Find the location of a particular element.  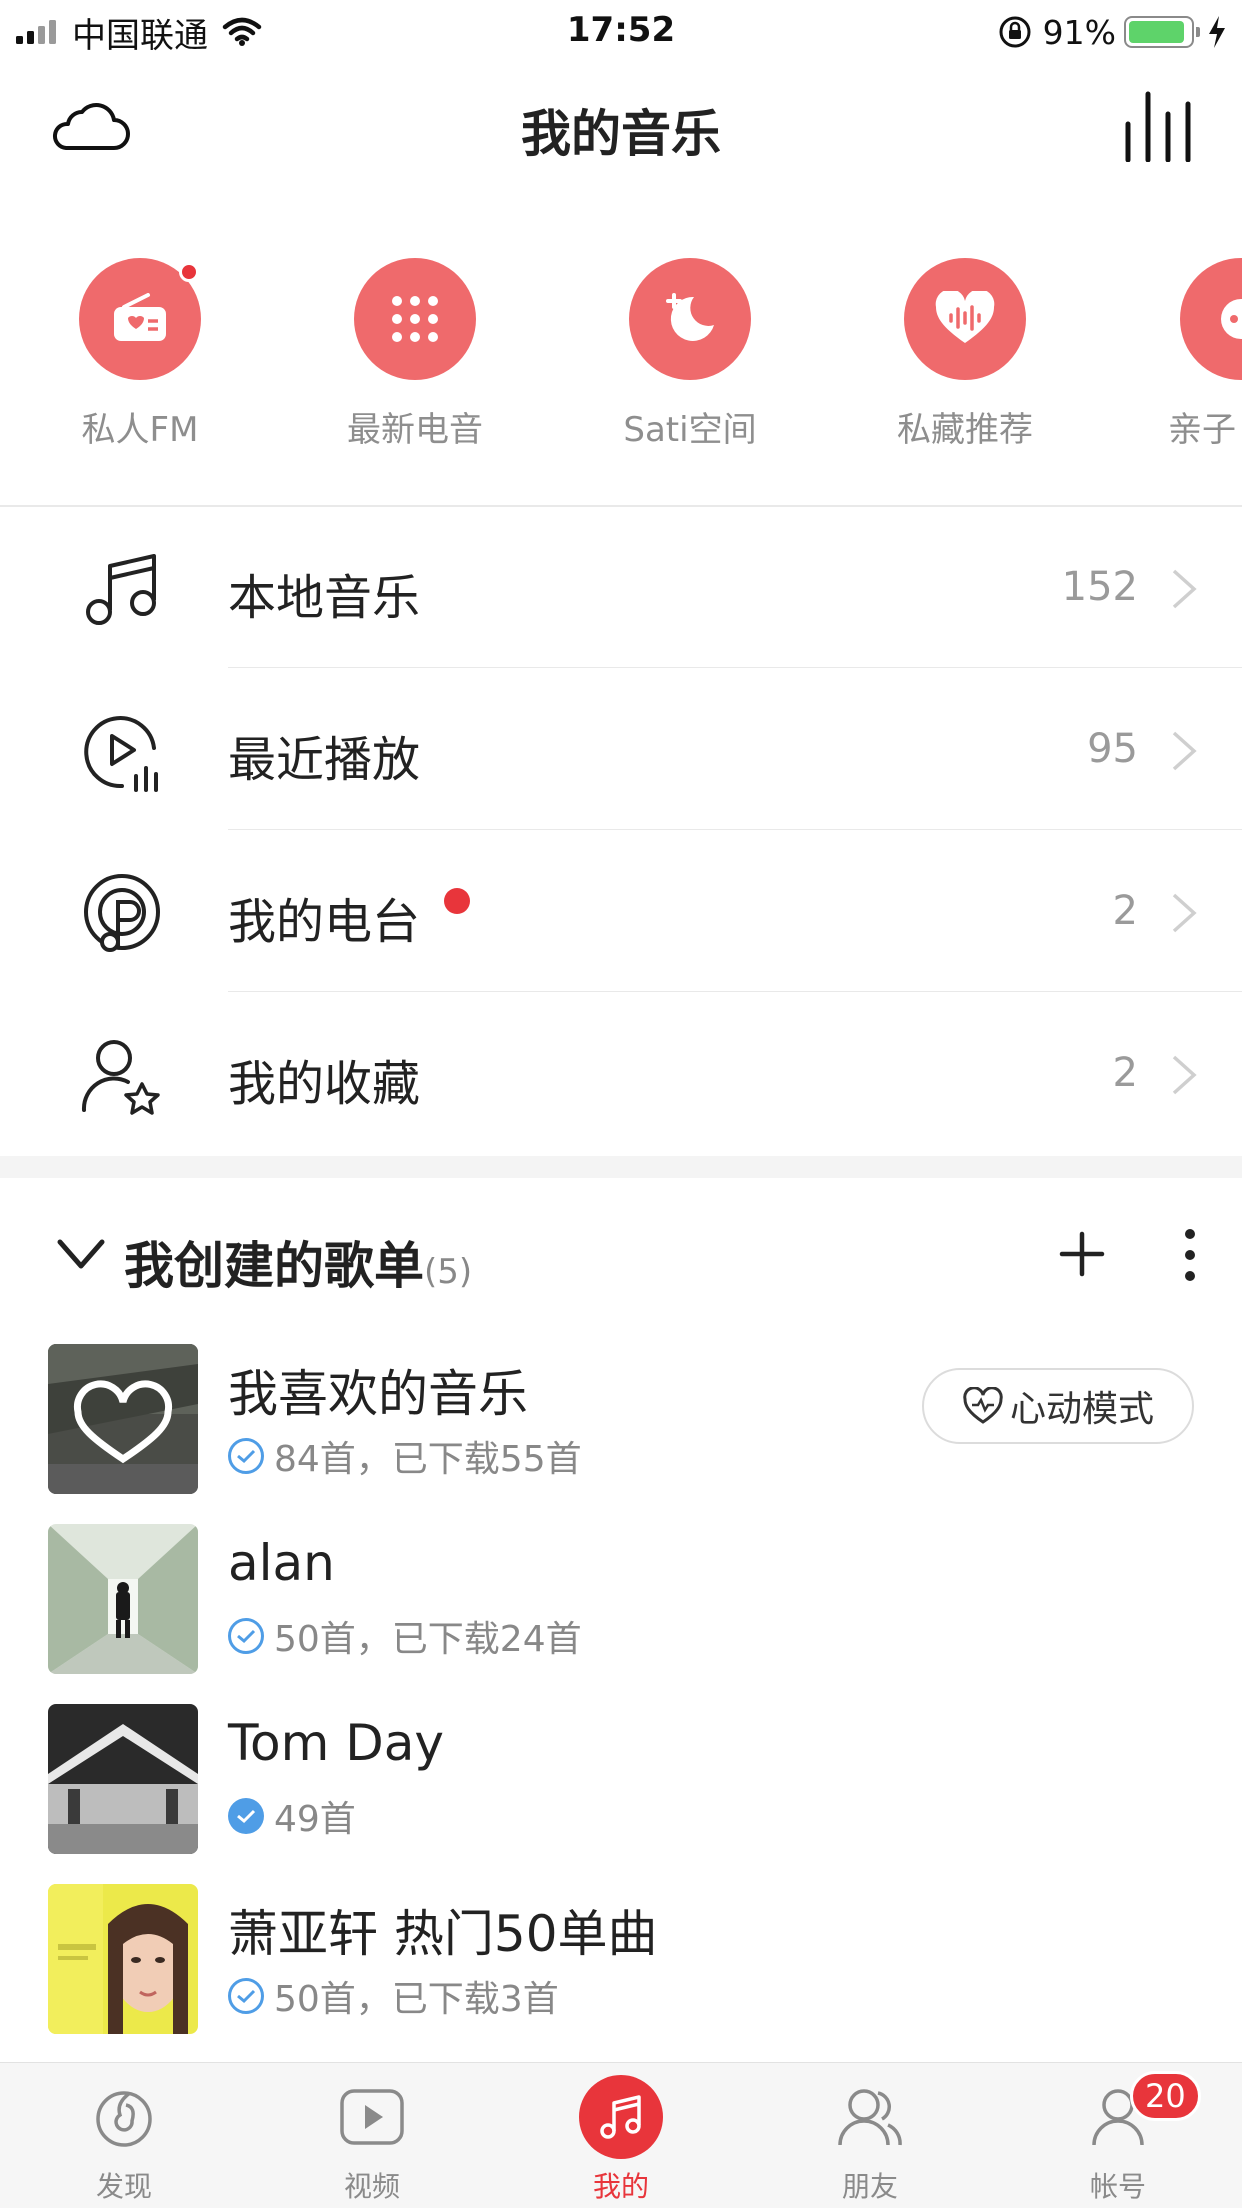

friends-icon is located at coordinates (870, 2117).